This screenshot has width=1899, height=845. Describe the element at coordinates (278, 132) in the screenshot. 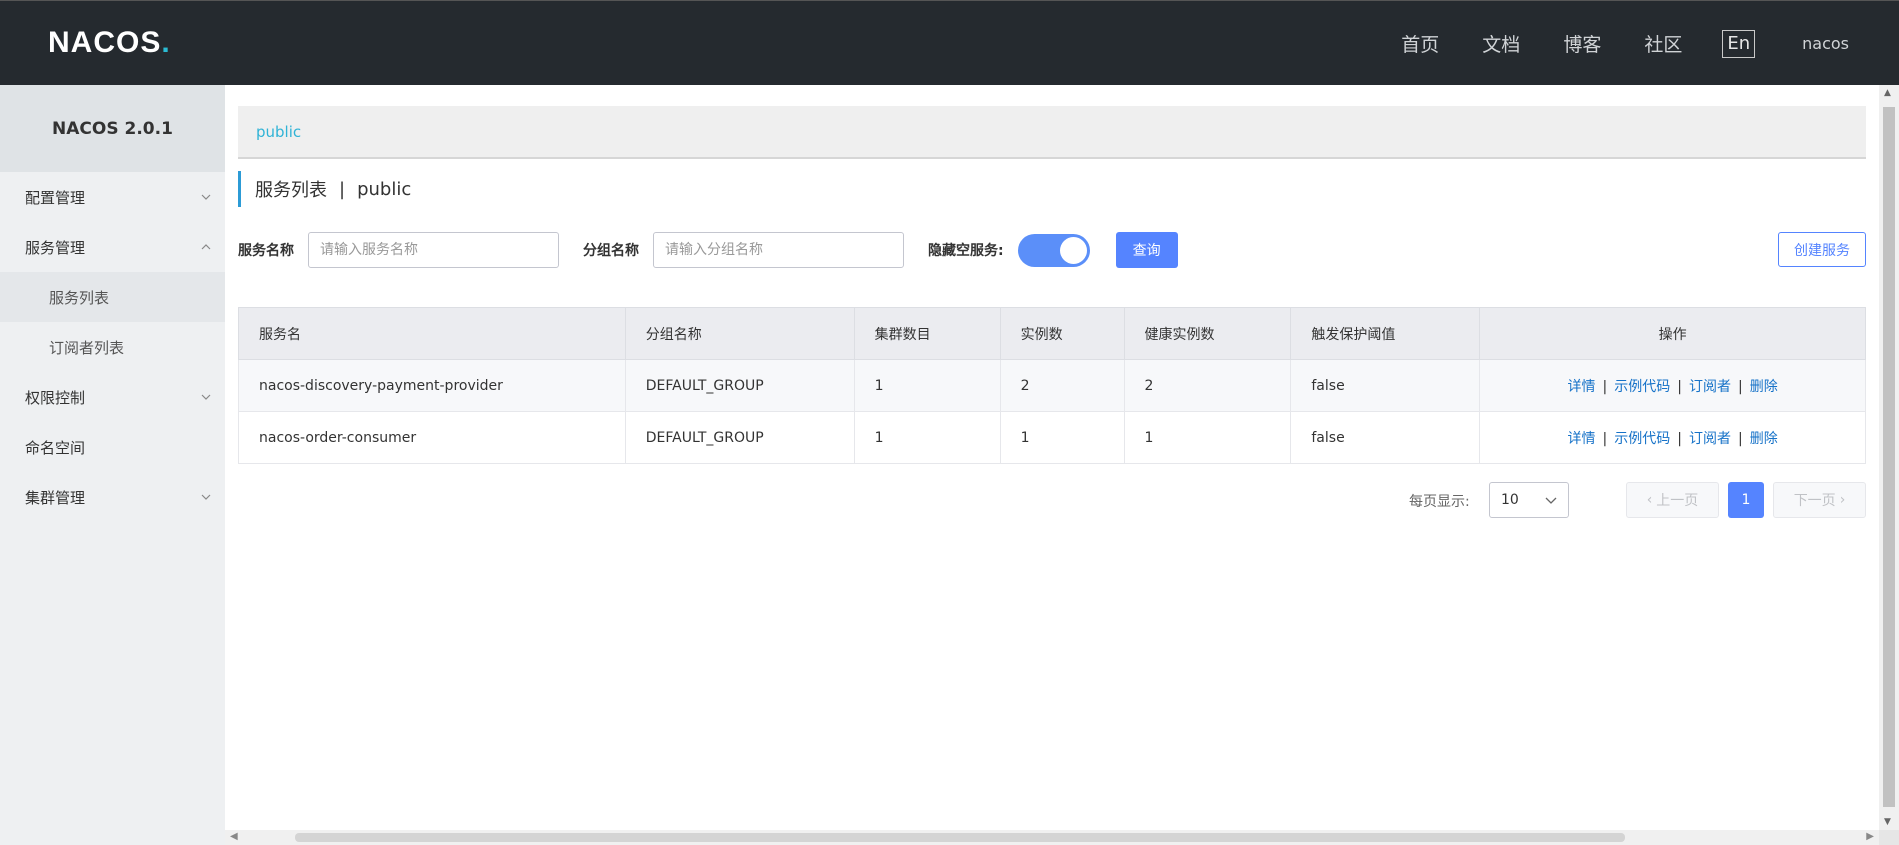

I see `namespace-public-link: public` at that location.